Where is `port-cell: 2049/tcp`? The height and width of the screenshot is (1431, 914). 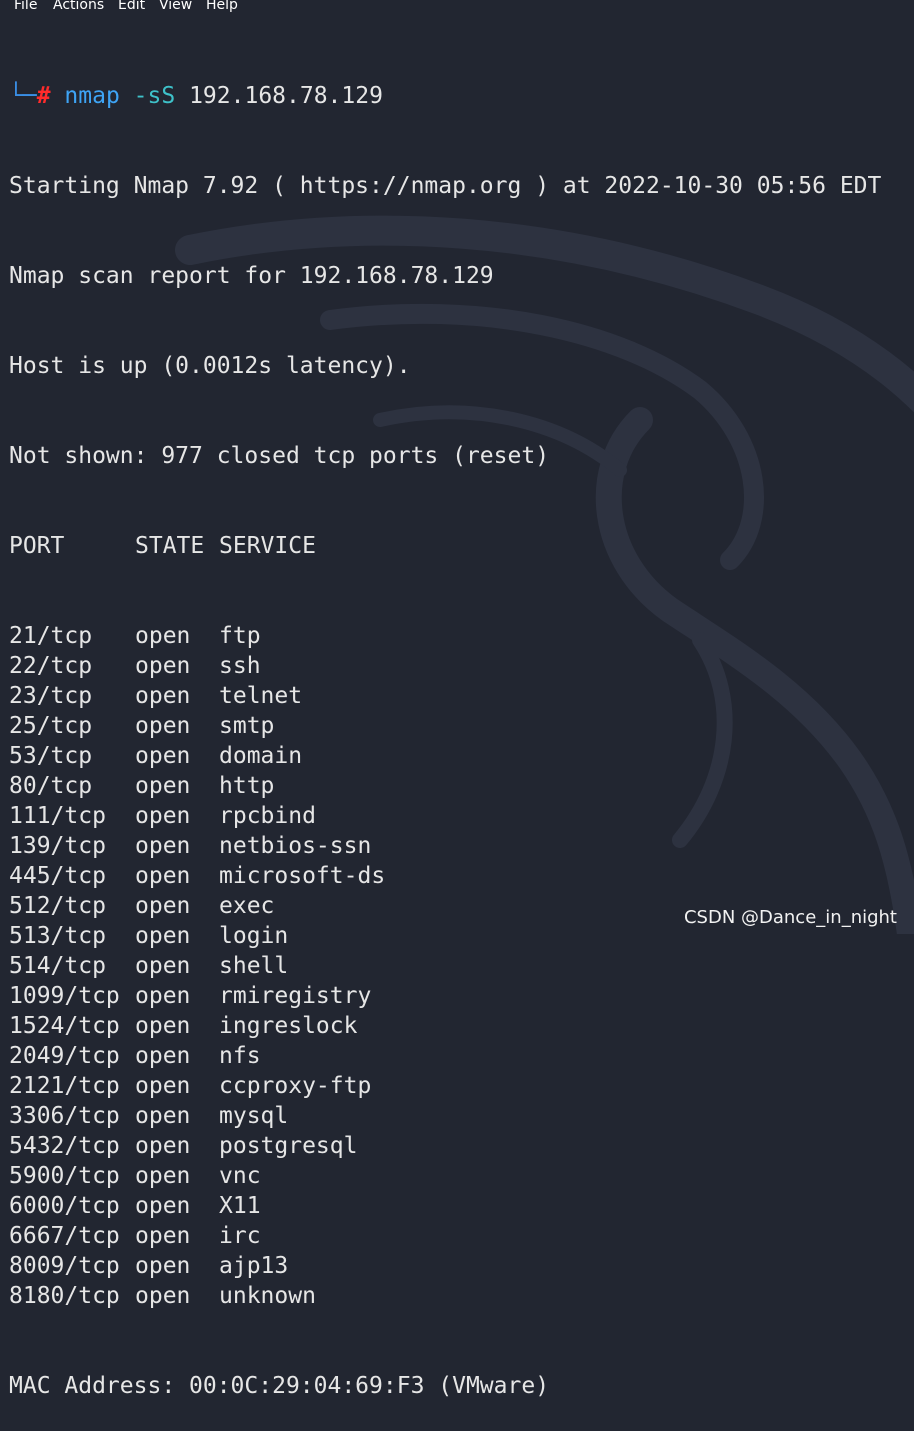
port-cell: 2049/tcp is located at coordinates (64, 1056).